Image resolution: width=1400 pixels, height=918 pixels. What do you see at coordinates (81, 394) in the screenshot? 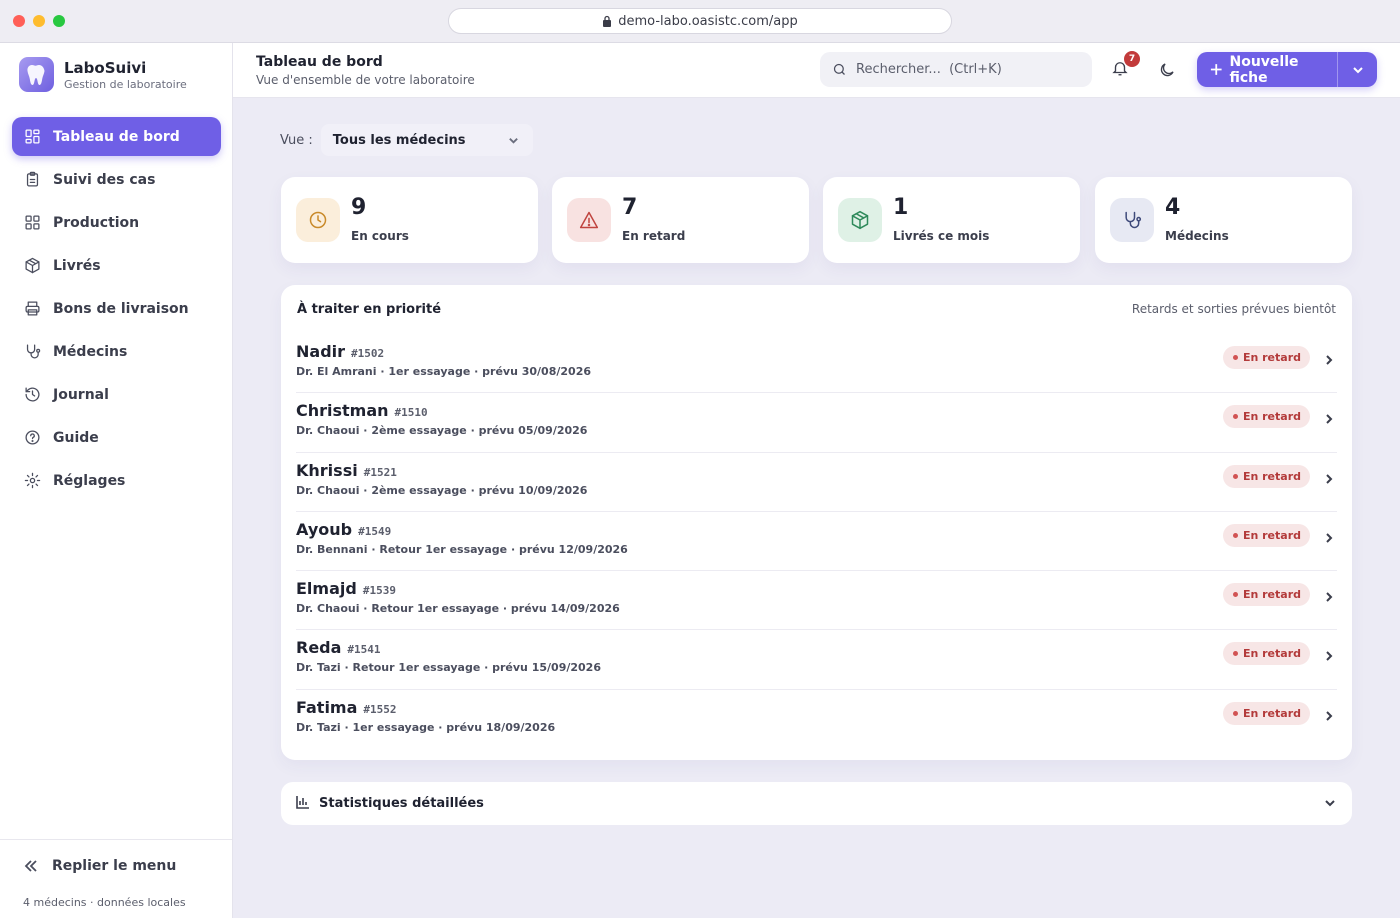
I see `sidebar-item-label: Journal` at bounding box center [81, 394].